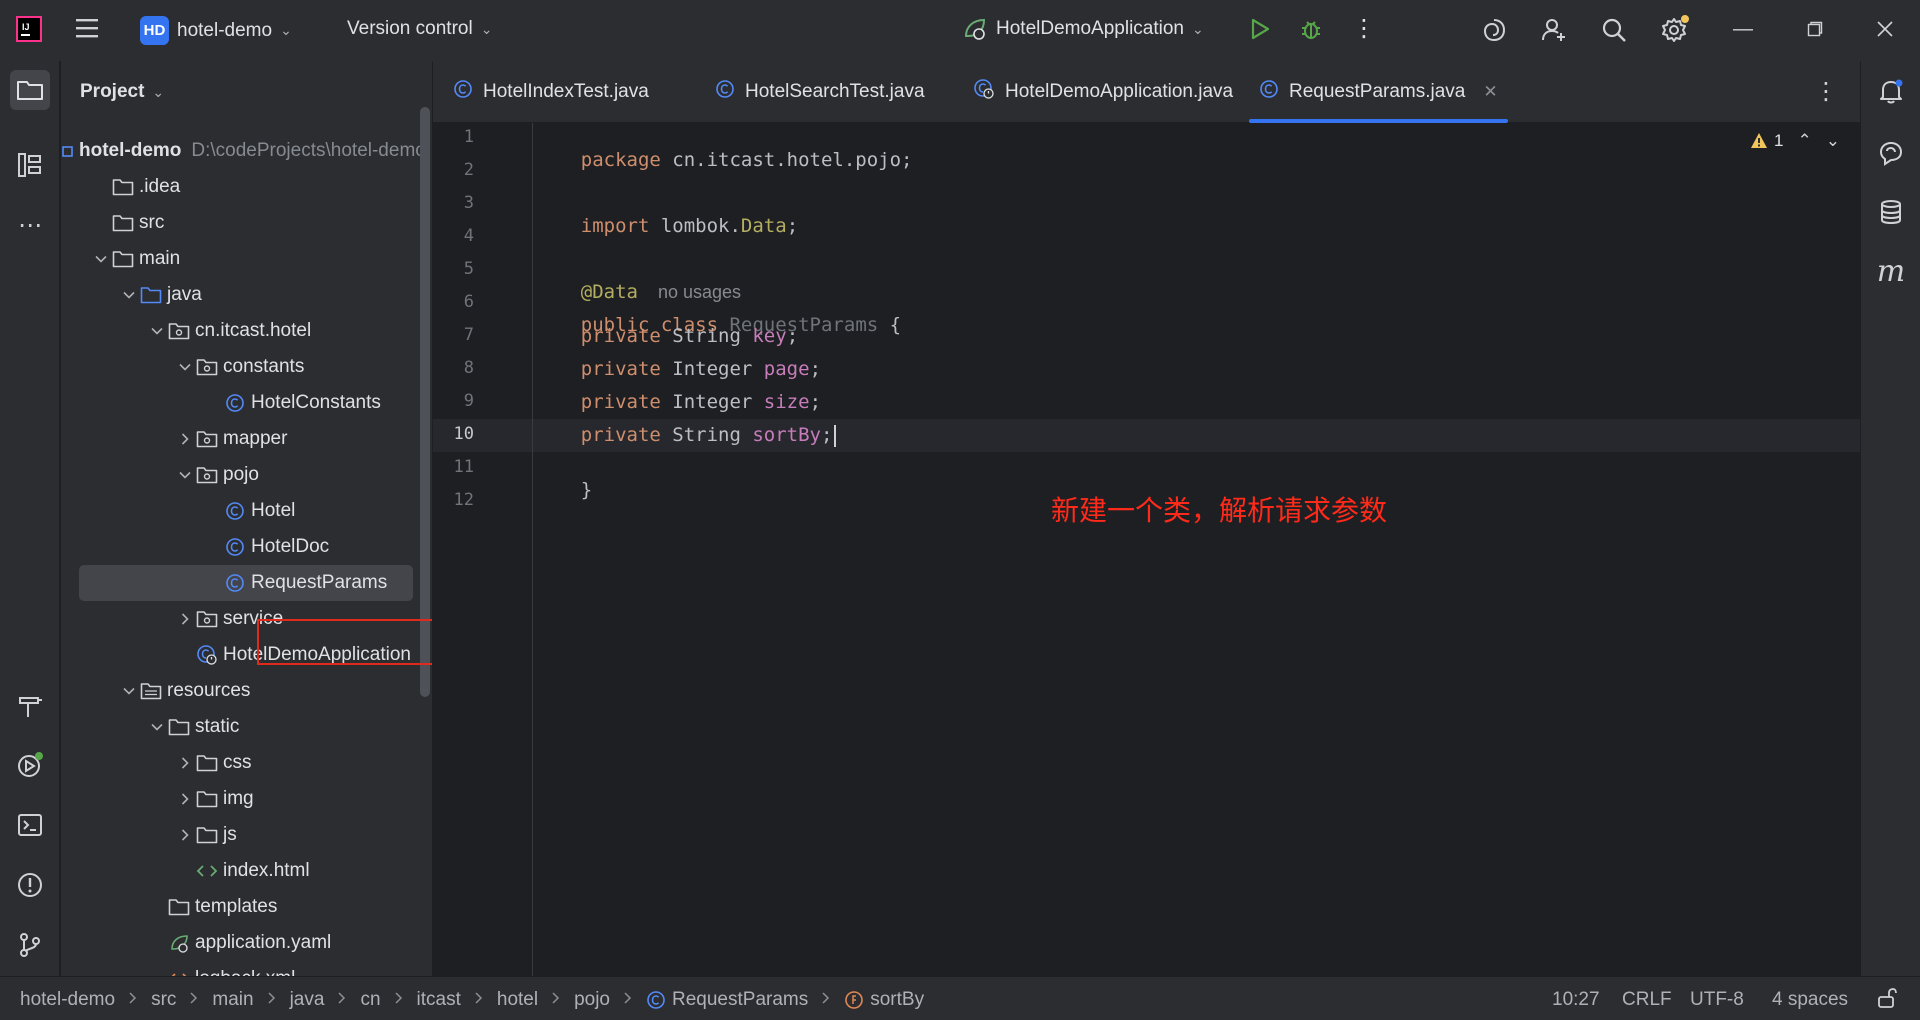  Describe the element at coordinates (897, 1000) in the screenshot. I see `breadcrumb-item: sortBy` at that location.